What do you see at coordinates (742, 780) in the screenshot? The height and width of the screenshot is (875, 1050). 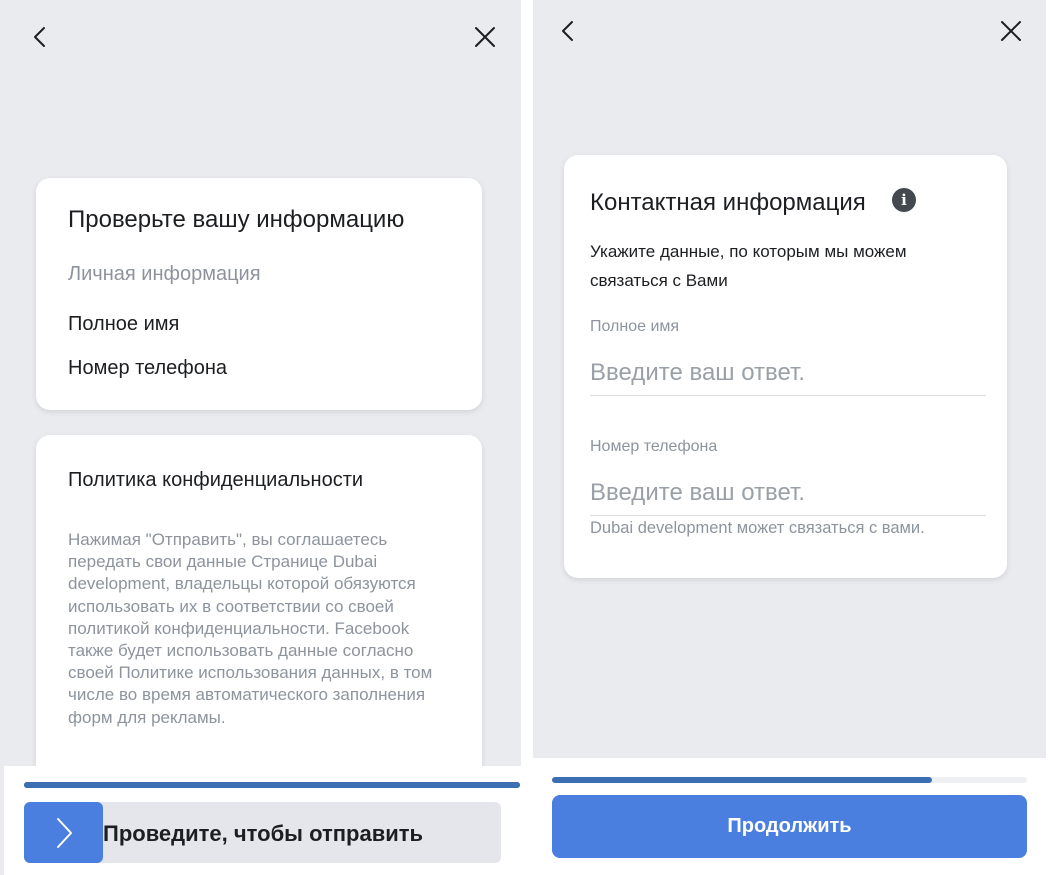 I see `right-progress-fill` at bounding box center [742, 780].